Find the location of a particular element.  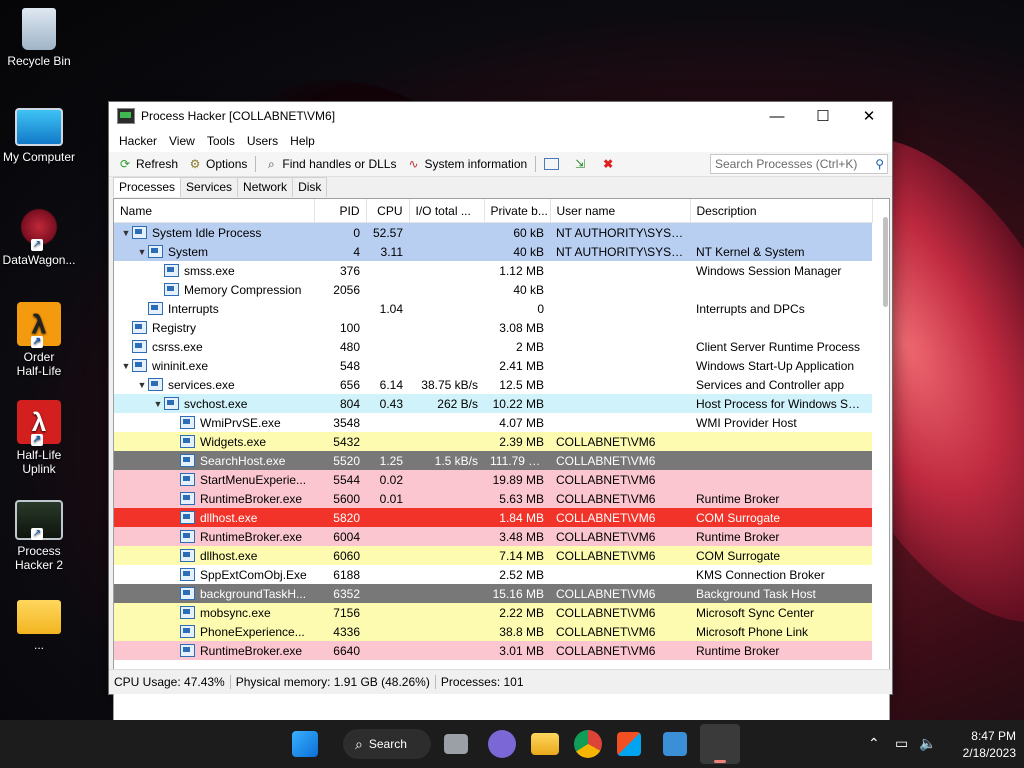

tab-processes: Processes is located at coordinates (147, 187).